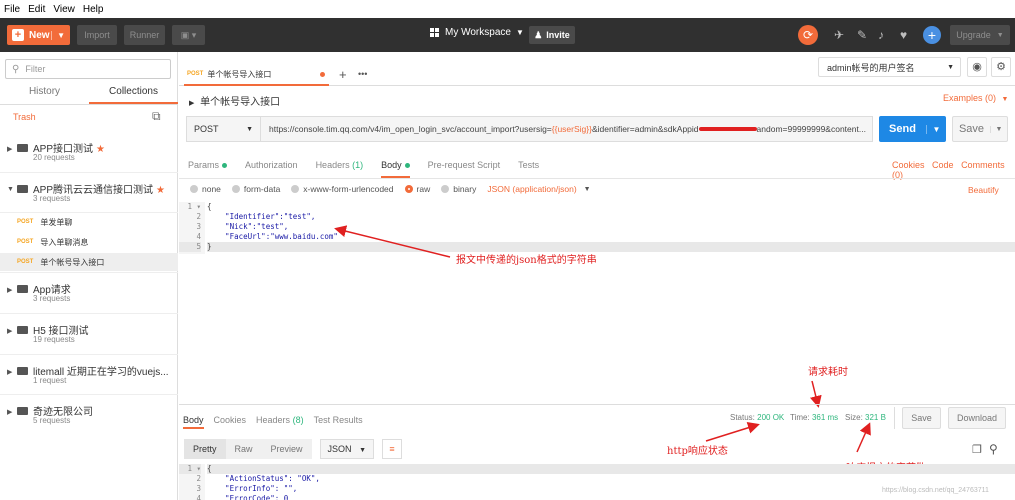 The image size is (1015, 500). I want to click on size-label: Size:, so click(854, 417).